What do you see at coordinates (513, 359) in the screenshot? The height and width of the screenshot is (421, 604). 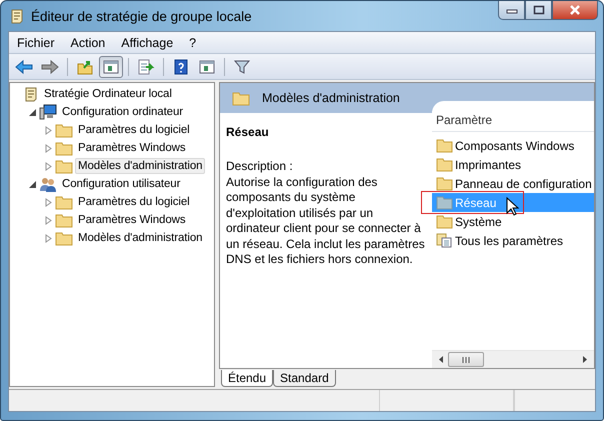 I see `horizontal-scrollbar` at bounding box center [513, 359].